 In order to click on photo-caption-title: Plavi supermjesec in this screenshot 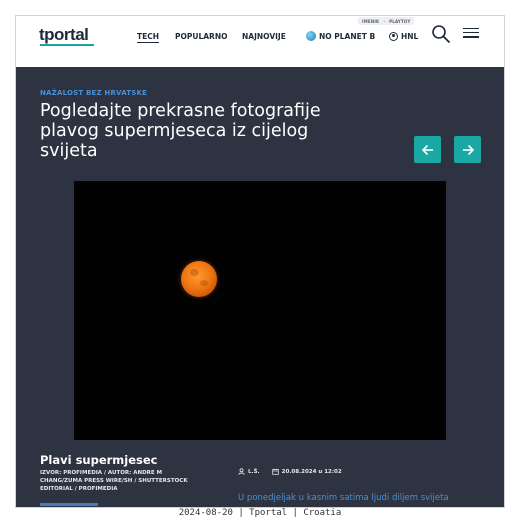, I will do `click(99, 460)`.